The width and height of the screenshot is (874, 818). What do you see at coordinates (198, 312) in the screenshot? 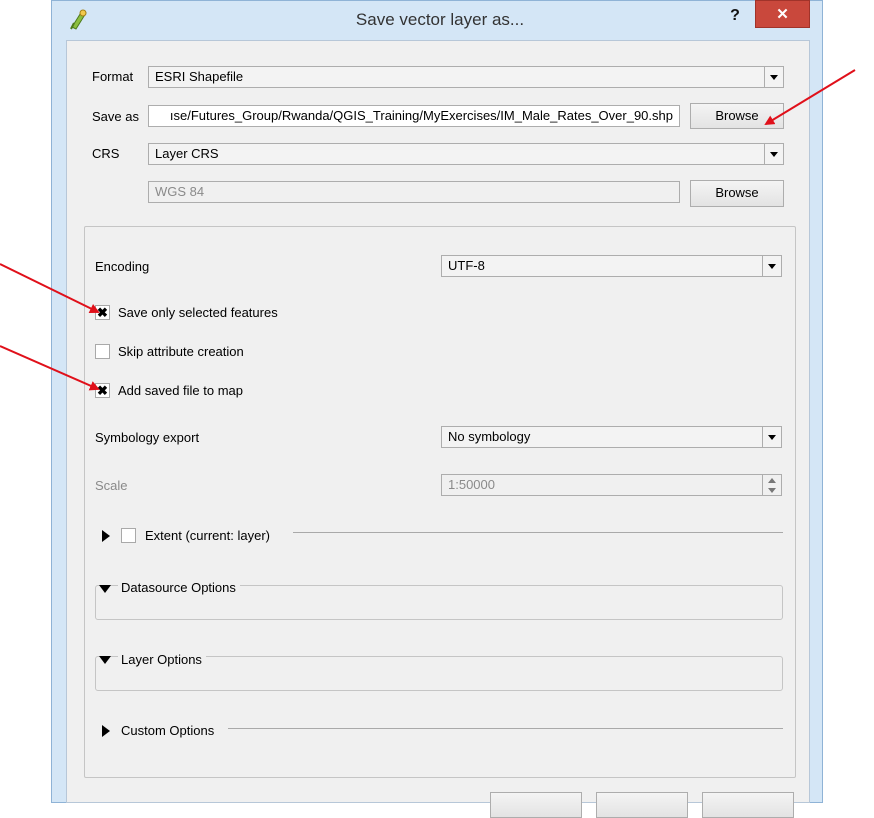
I see `save-selected-label: Save only selected features` at bounding box center [198, 312].